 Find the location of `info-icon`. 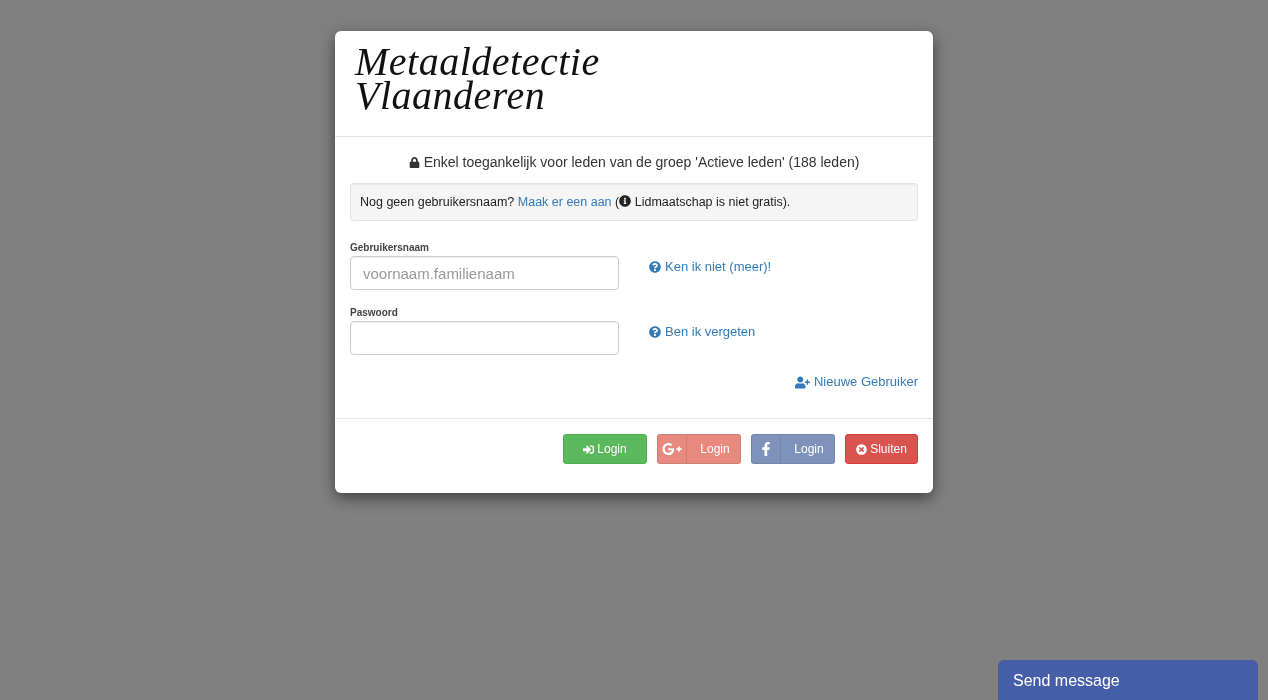

info-icon is located at coordinates (625, 201).